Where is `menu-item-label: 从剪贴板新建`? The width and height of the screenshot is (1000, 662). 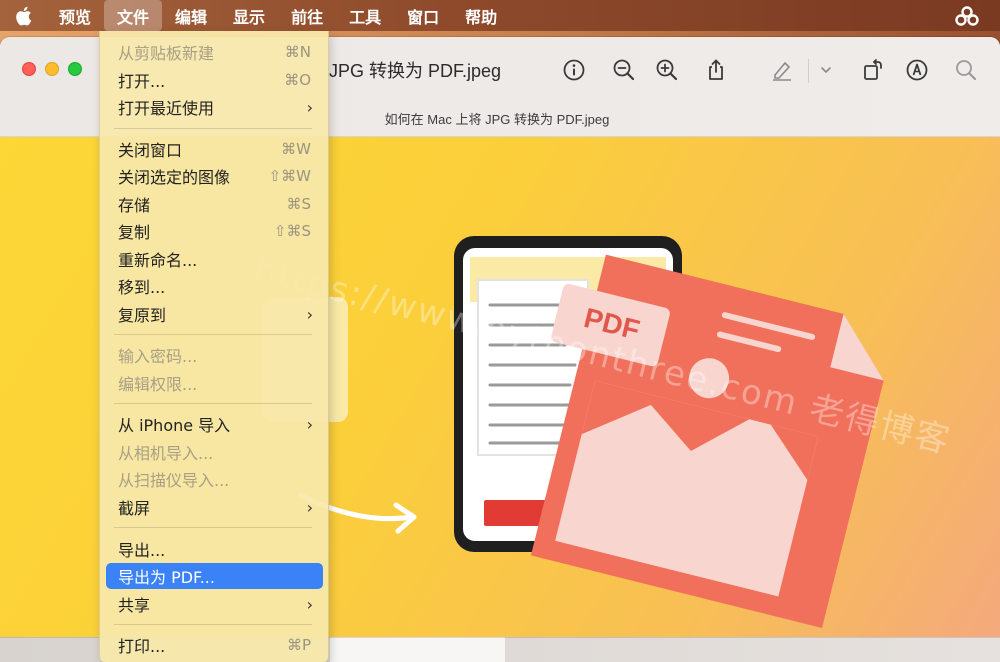 menu-item-label: 从剪贴板新建 is located at coordinates (166, 53).